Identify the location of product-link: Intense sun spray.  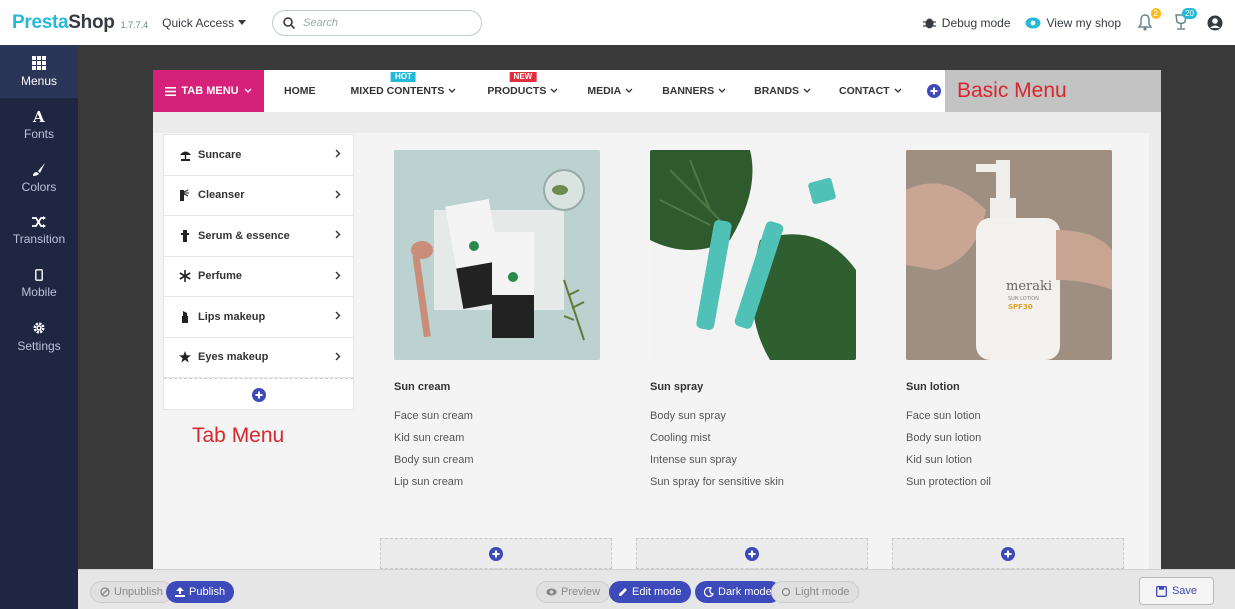
(757, 465).